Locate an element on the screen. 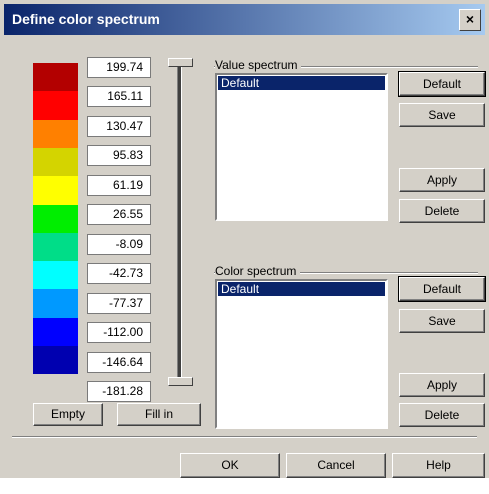  value-spectrum-listbox: Default is located at coordinates (301, 147).